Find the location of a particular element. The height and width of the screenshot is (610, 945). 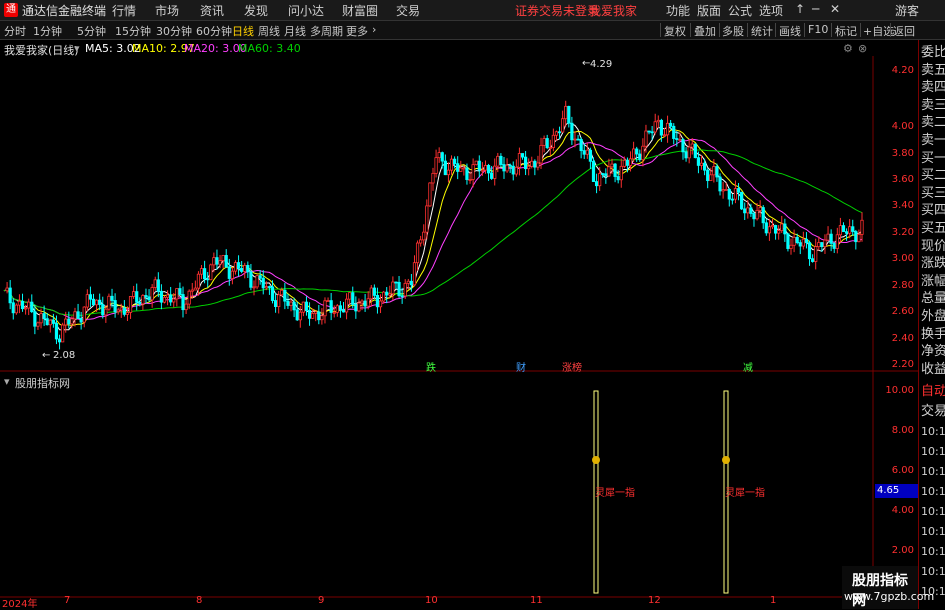

quote-panel-label: 外盘 is located at coordinates (933, 316).